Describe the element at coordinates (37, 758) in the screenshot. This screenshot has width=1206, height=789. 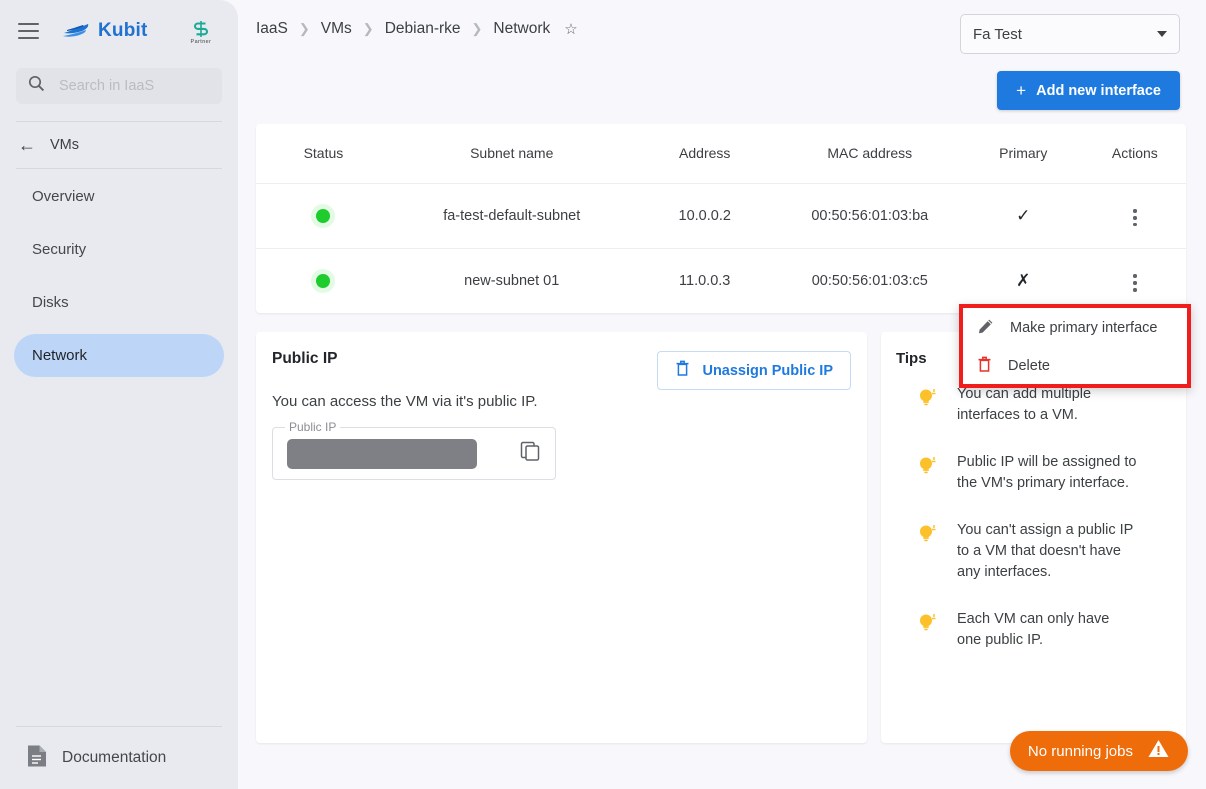
I see `document-icon` at that location.